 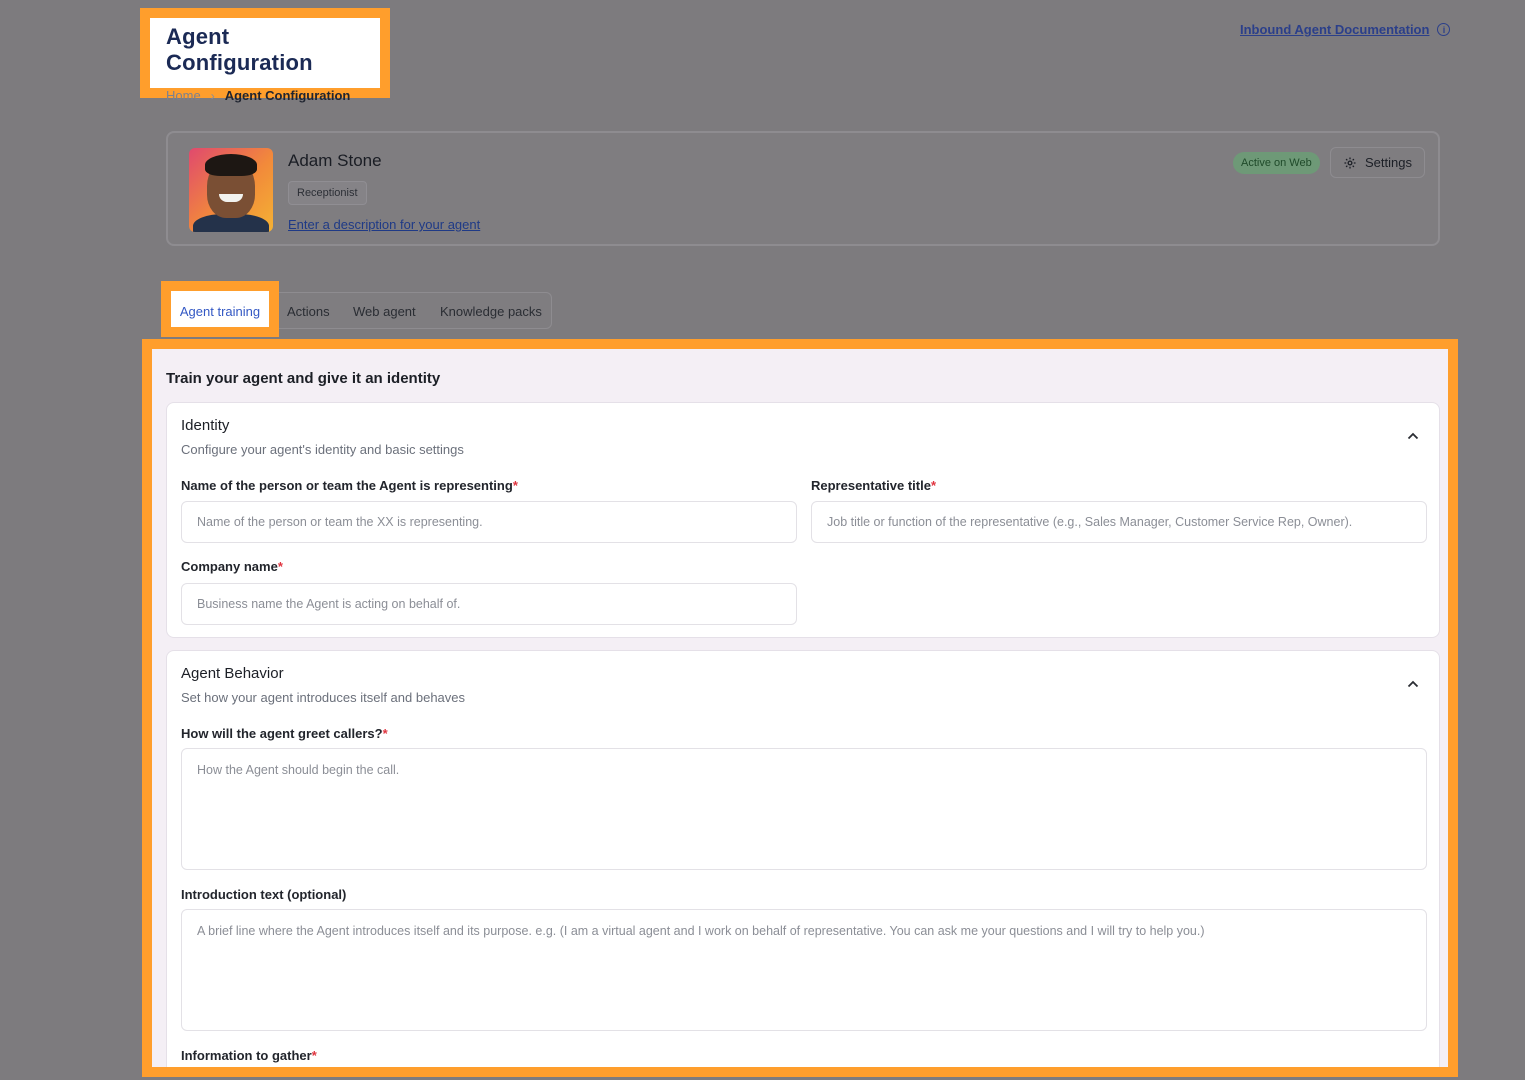 I want to click on label-text: How will the agent greet callers?, so click(x=282, y=733).